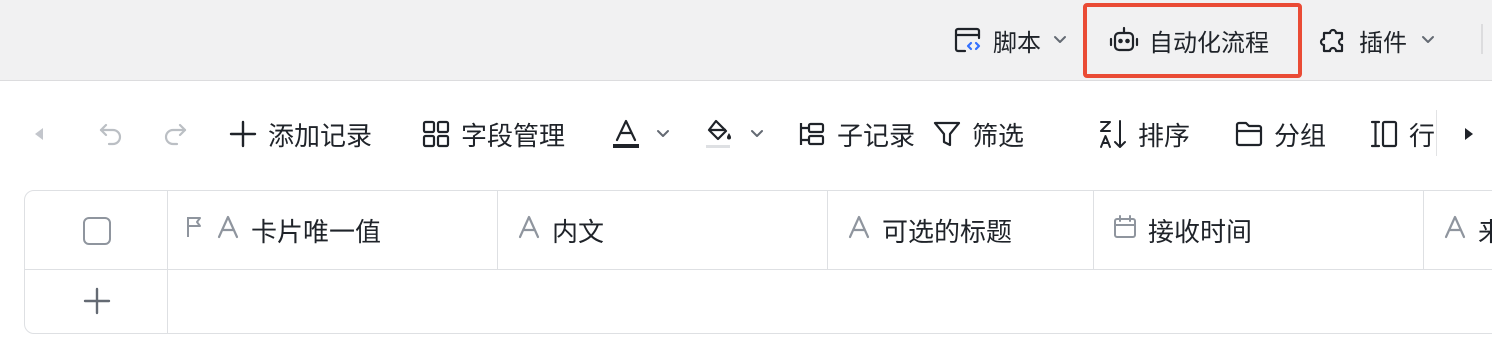 The height and width of the screenshot is (364, 1492). I want to click on add-record-label: 添加记录, so click(320, 136).